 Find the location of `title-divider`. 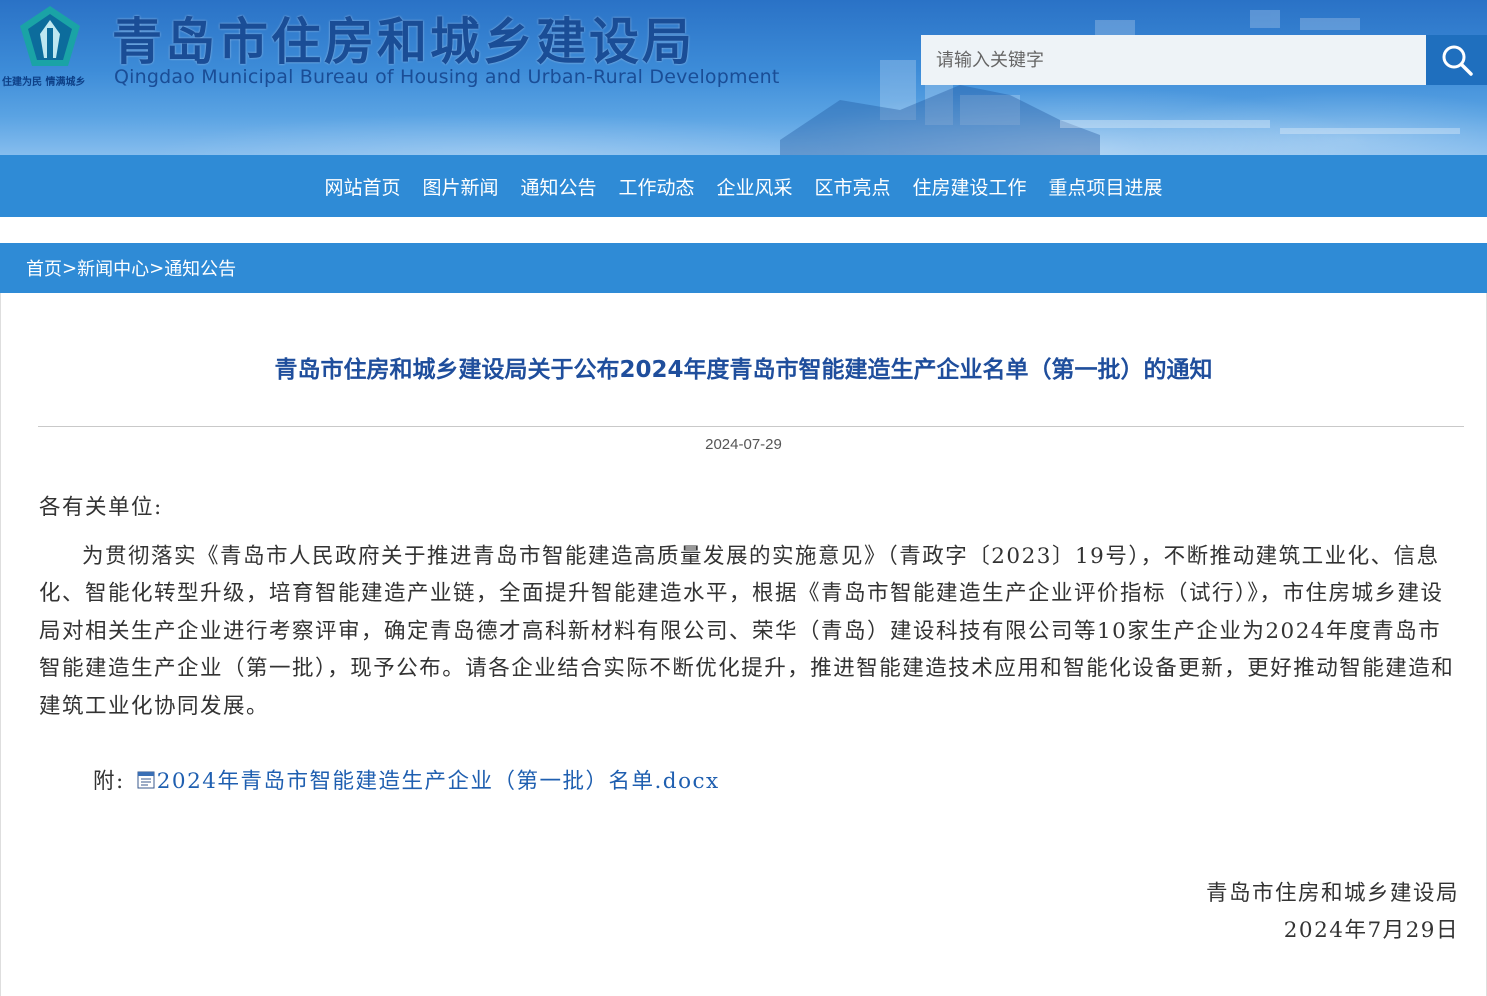

title-divider is located at coordinates (751, 426).